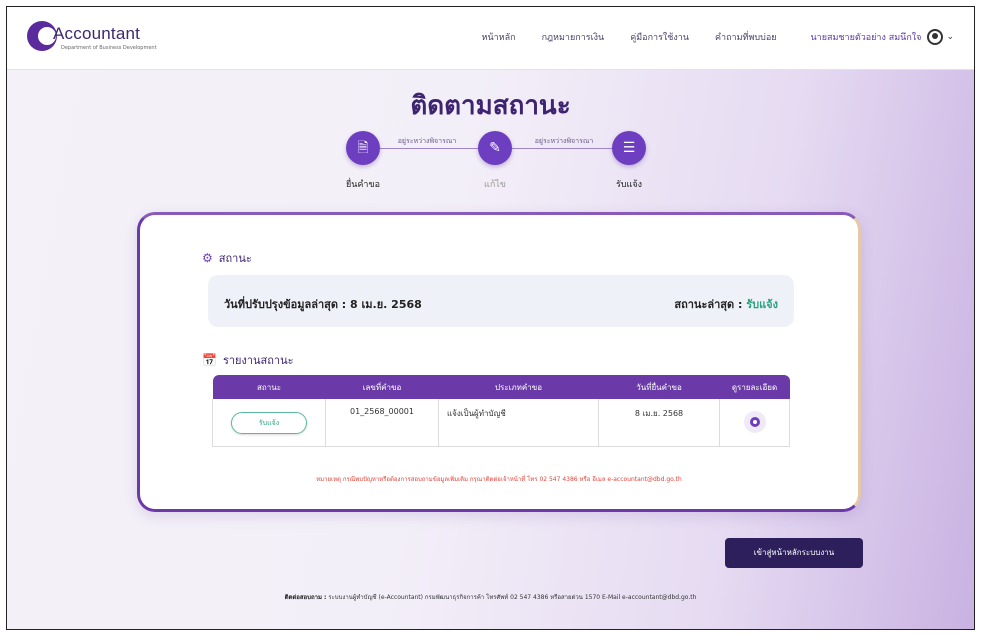 The image size is (981, 636). What do you see at coordinates (269, 387) in the screenshot?
I see `col-status: สถานะ` at bounding box center [269, 387].